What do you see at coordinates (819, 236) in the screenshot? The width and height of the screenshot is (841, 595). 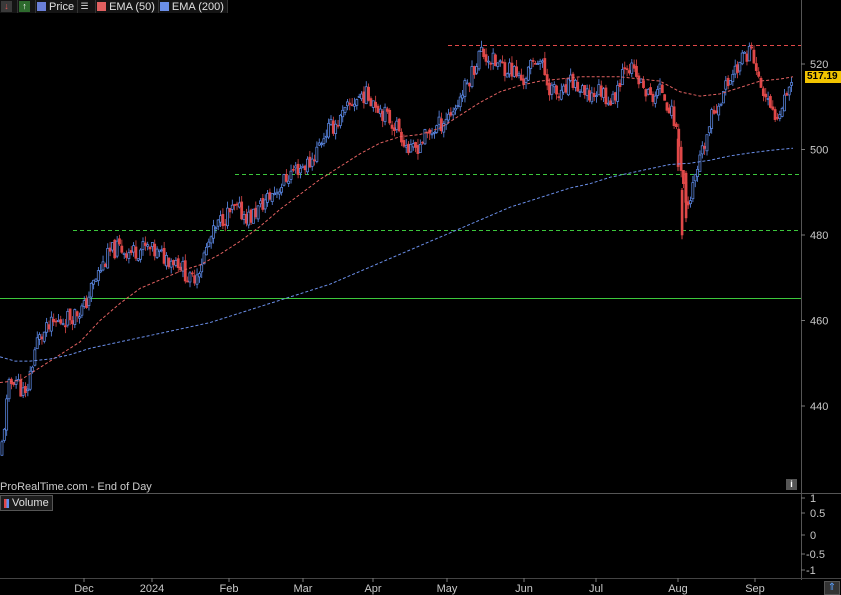 I see `y-tick-label: 480` at bounding box center [819, 236].